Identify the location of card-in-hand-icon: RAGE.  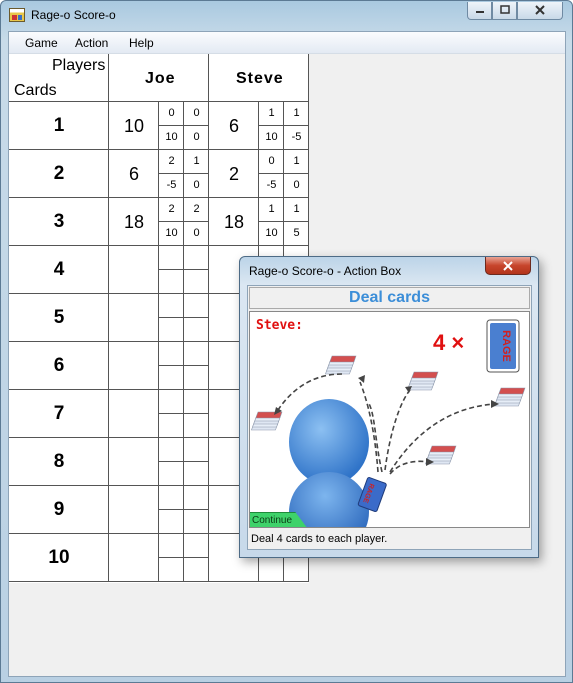
(372, 494).